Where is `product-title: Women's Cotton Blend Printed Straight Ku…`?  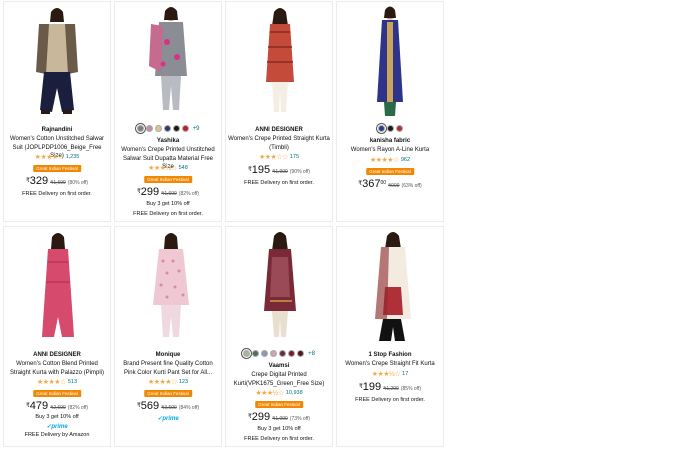 product-title: Women's Cotton Blend Printed Straight Ku… is located at coordinates (57, 368).